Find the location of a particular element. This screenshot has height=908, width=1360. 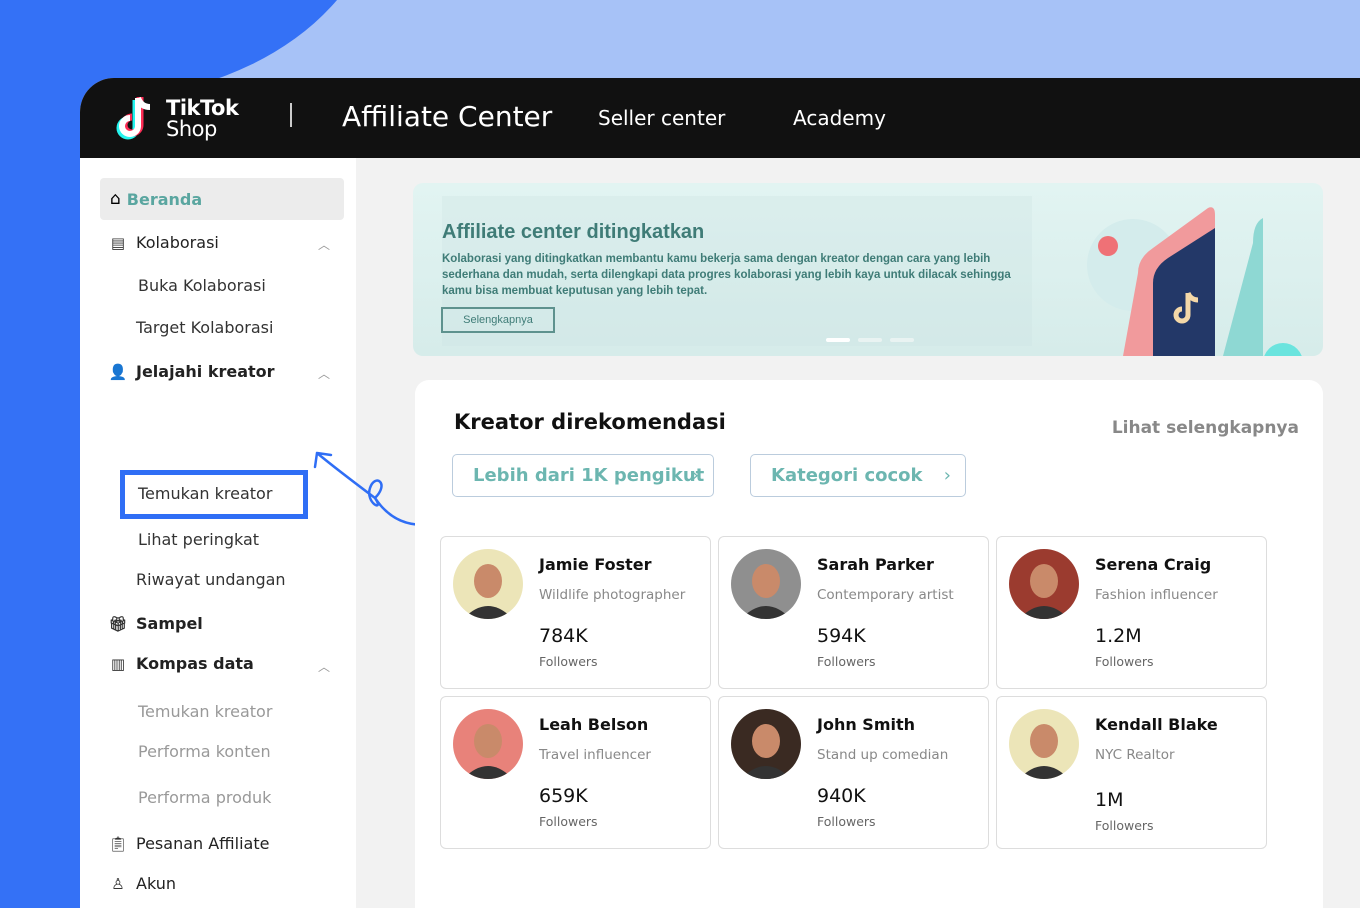

sidebar-item-sampel: 🎁︎ Sampel is located at coordinates (151, 623).